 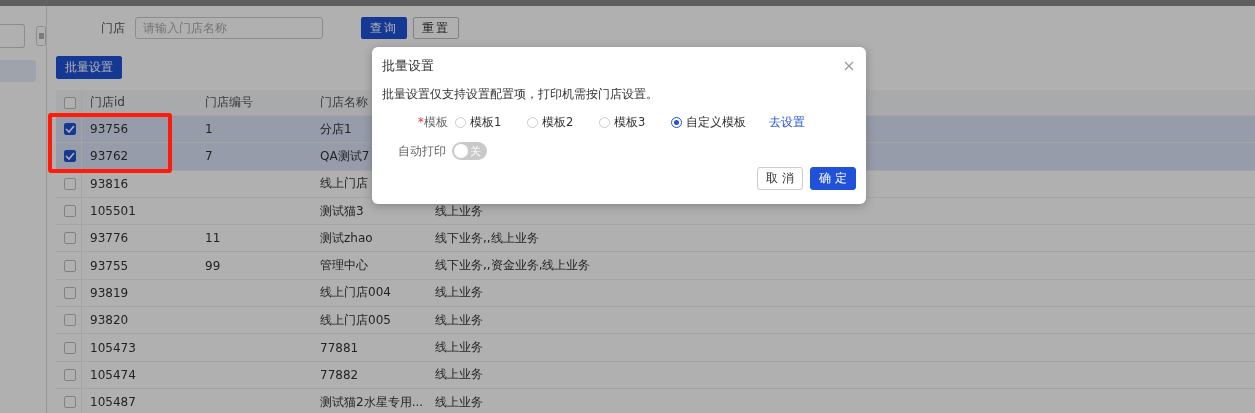 I want to click on table-cell: 99, so click(x=213, y=265).